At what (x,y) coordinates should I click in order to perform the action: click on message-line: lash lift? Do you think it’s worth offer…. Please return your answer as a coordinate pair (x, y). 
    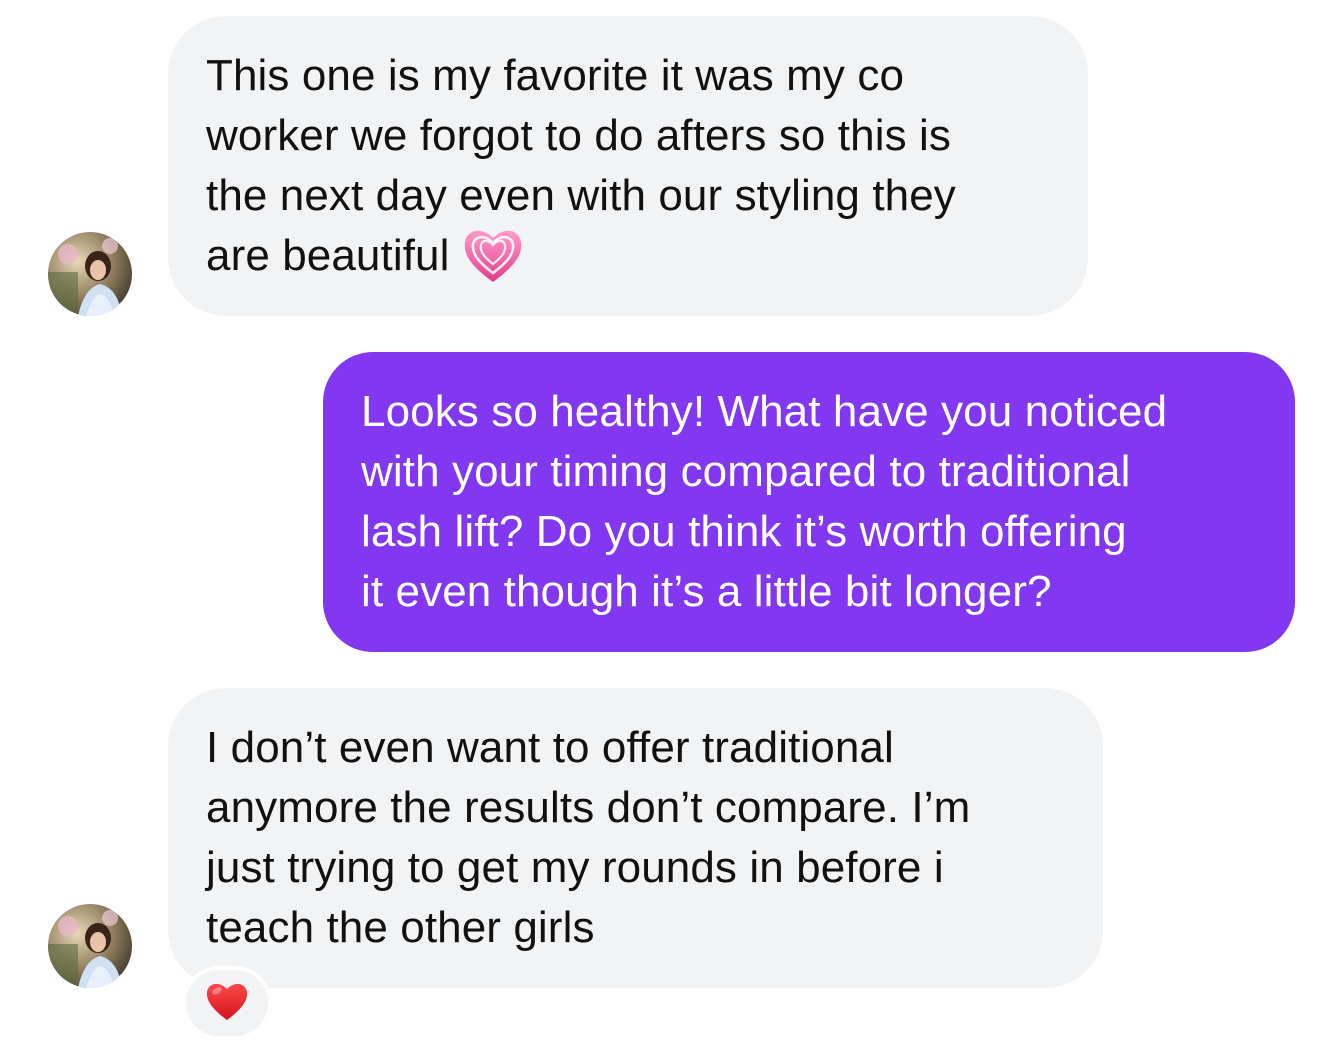
    Looking at the image, I should click on (744, 531).